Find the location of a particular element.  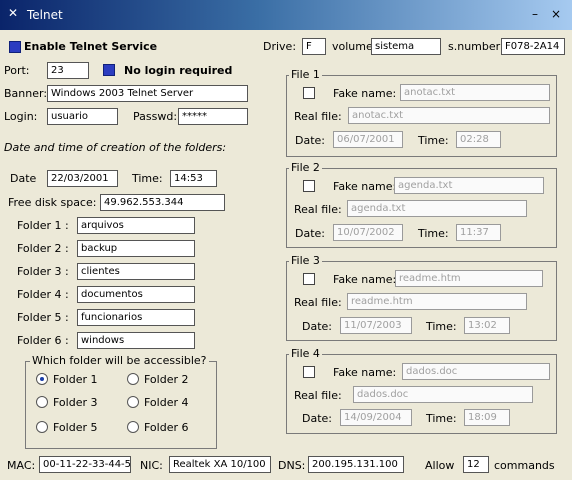

snumber-field: F078-2A14 is located at coordinates (533, 46).